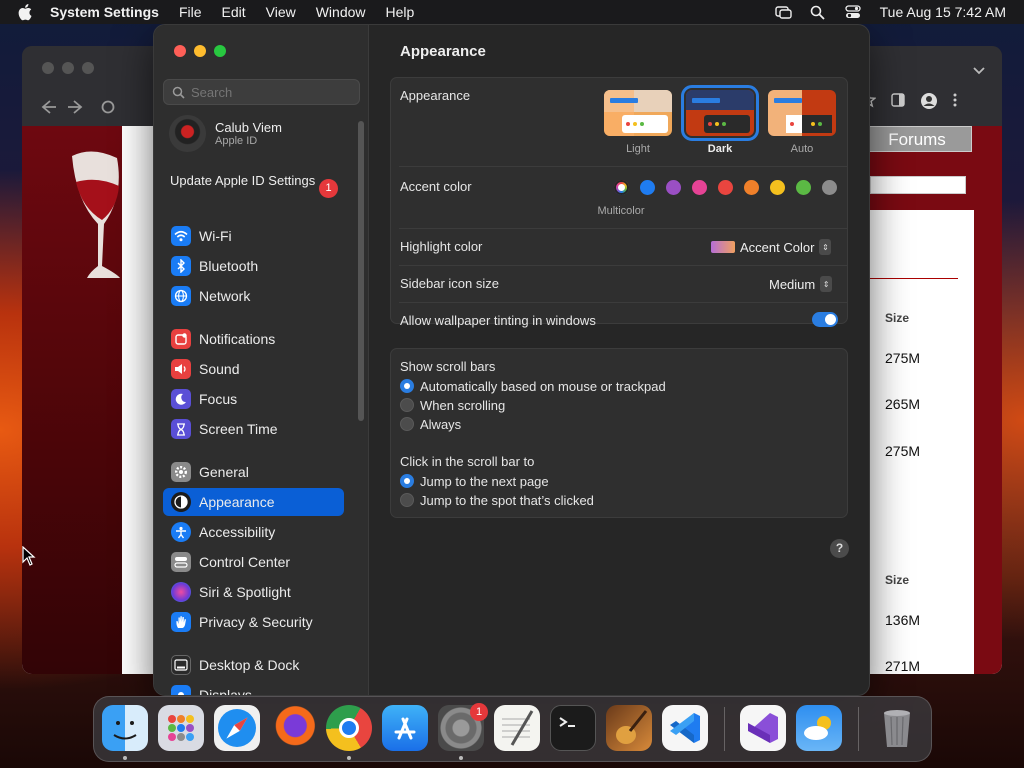 The width and height of the screenshot is (1024, 768). What do you see at coordinates (517, 728) in the screenshot?
I see `textedit-icon` at bounding box center [517, 728].